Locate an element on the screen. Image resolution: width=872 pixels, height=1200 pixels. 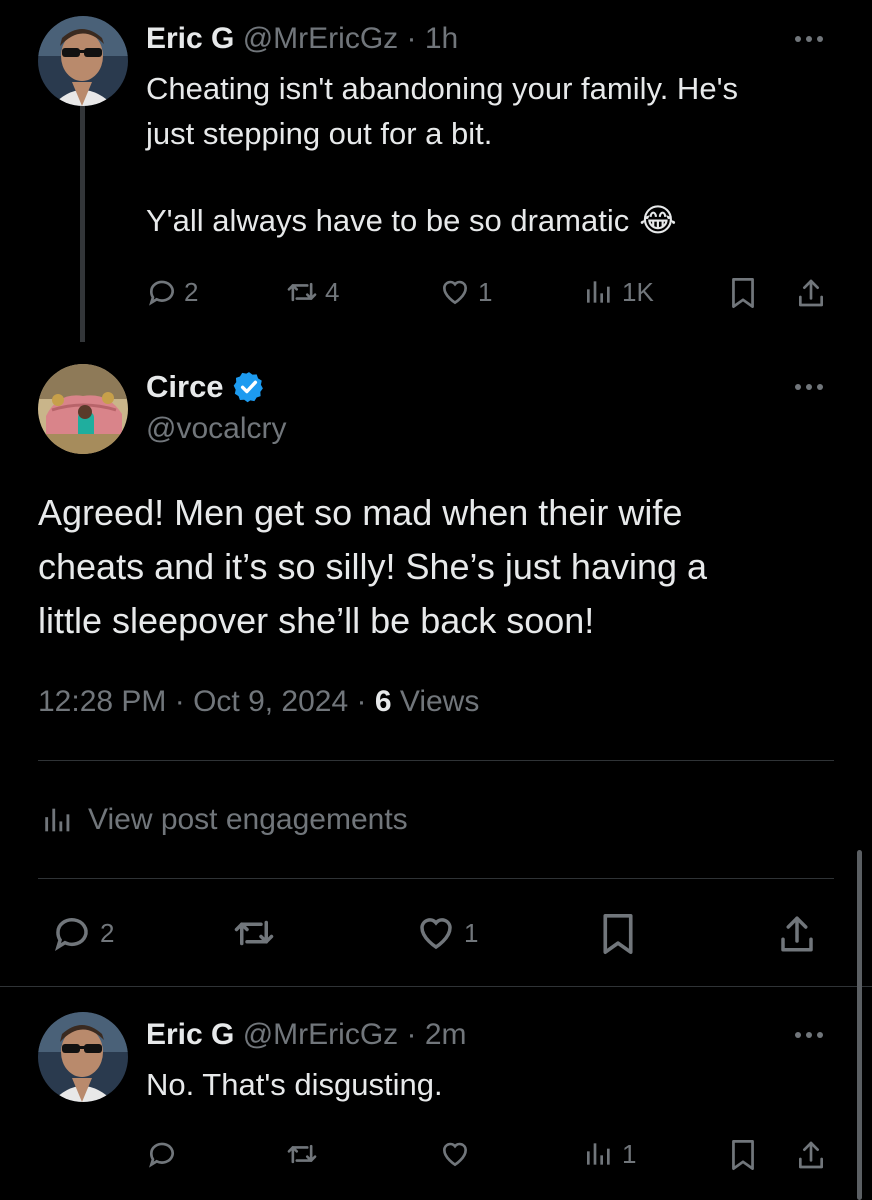
reply-timestamp: · 2m is located at coordinates (437, 1034).